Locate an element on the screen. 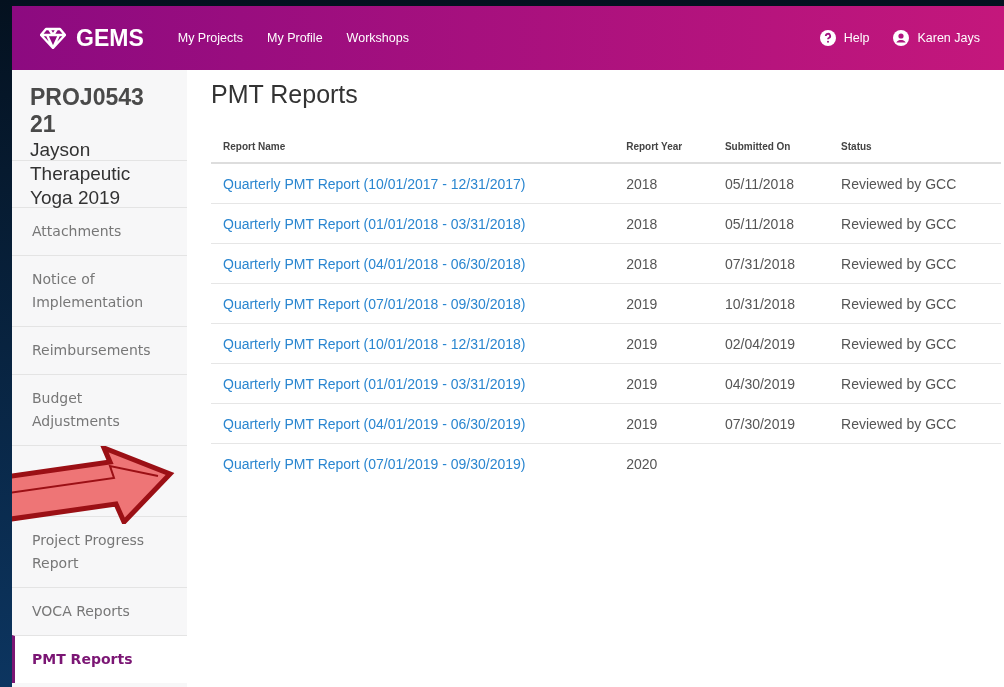  report-link: Quarterly PMT Report (07/01/2019 - 09/30/2019) is located at coordinates (374, 463).